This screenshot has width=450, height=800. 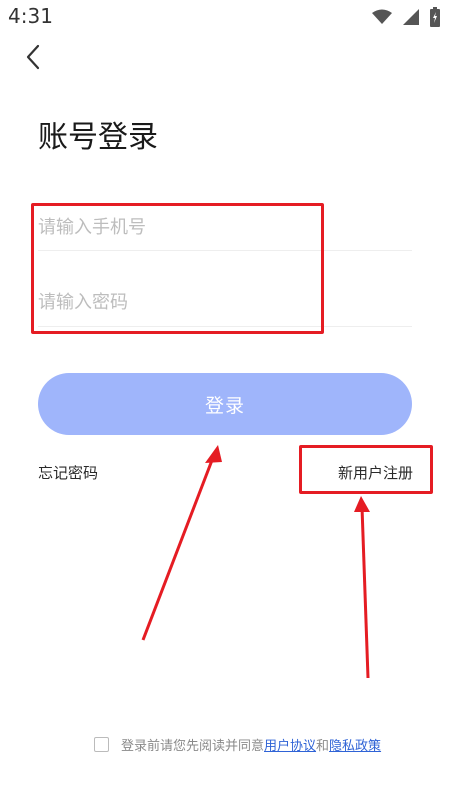 What do you see at coordinates (68, 472) in the screenshot?
I see `forgot-password-link: 忘记密码` at bounding box center [68, 472].